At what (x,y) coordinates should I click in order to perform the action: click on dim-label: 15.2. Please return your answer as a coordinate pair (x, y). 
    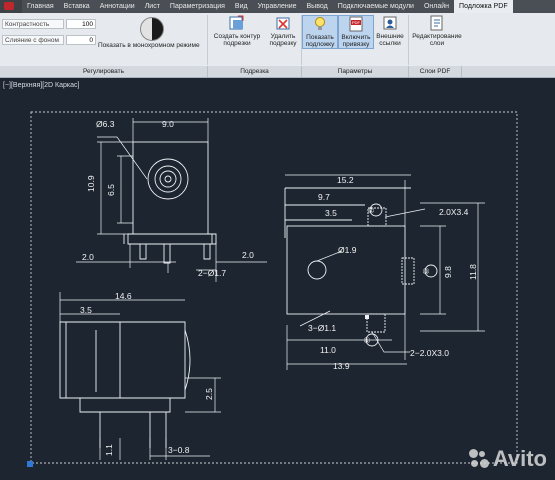
    Looking at the image, I should click on (345, 180).